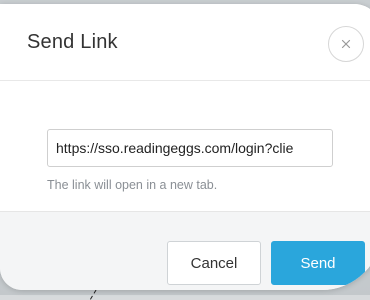 This screenshot has height=300, width=370. What do you see at coordinates (72, 42) in the screenshot?
I see `dialog-title: Send Link` at bounding box center [72, 42].